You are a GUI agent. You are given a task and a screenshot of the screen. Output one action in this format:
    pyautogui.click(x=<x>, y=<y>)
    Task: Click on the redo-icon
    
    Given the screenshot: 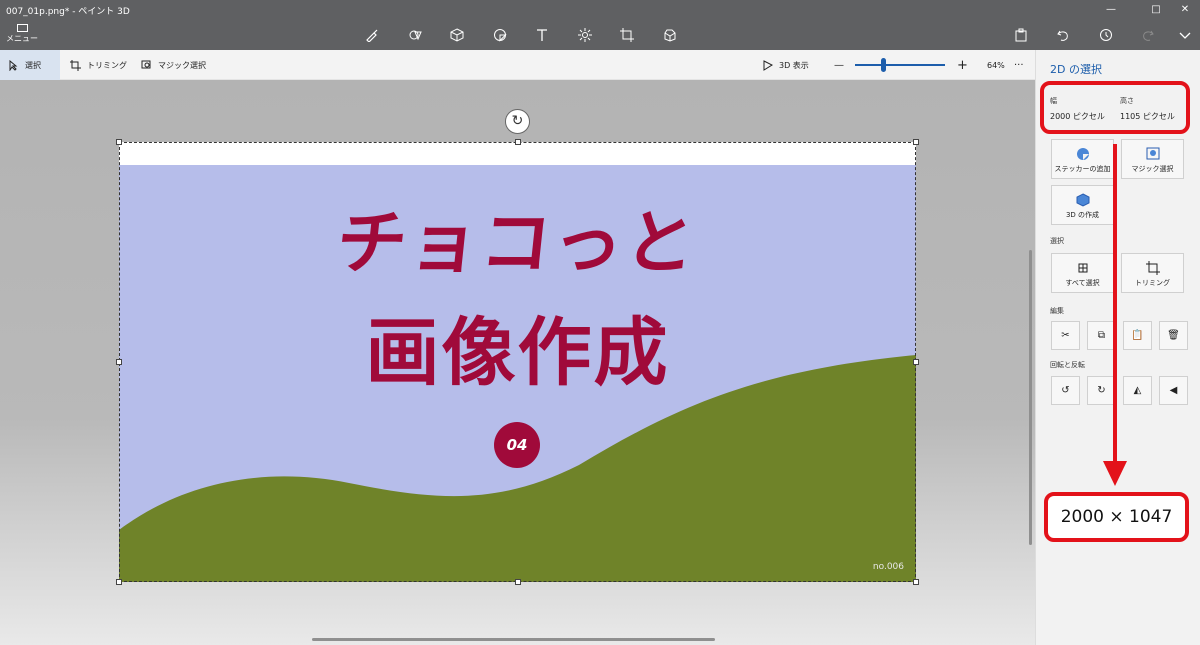 What is the action you would take?
    pyautogui.click(x=1148, y=35)
    